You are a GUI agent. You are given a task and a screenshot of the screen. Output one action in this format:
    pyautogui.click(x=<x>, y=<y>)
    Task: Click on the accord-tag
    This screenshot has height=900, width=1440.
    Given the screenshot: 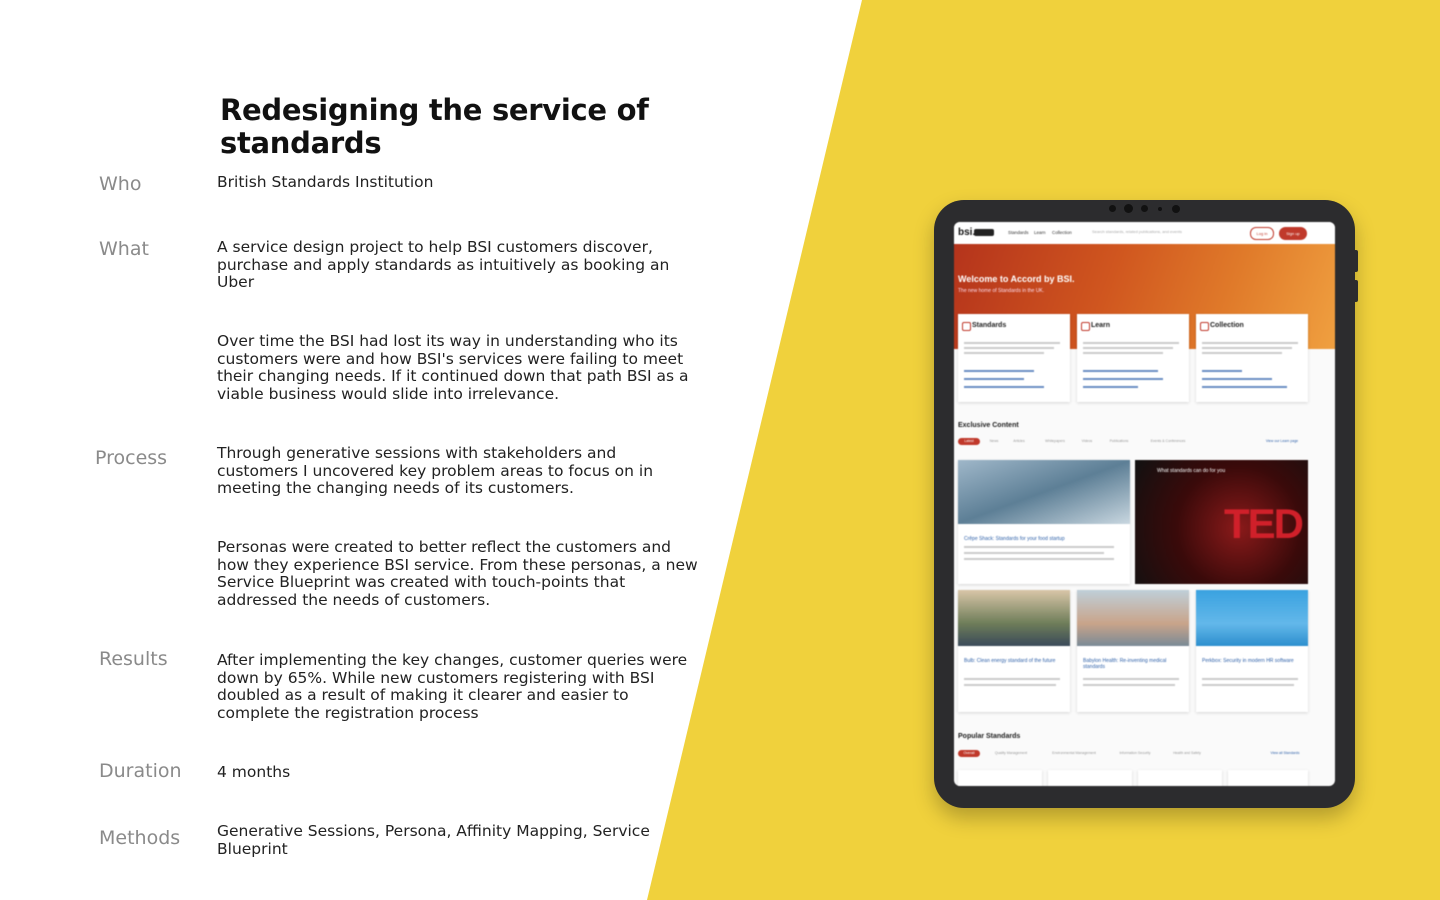 What is the action you would take?
    pyautogui.click(x=984, y=232)
    